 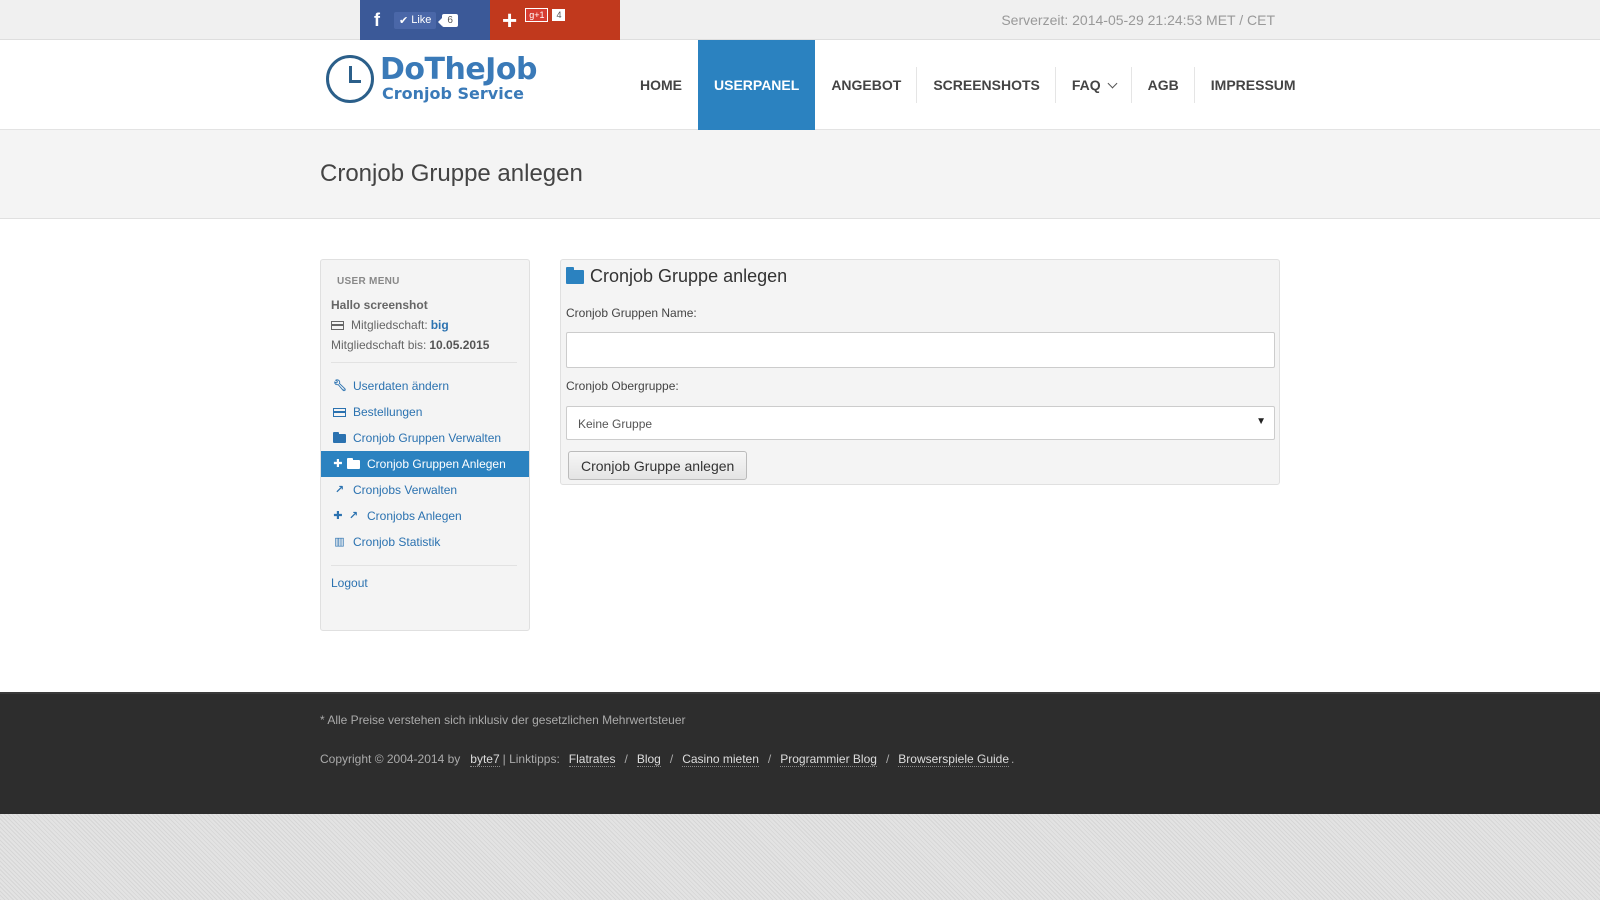 I want to click on social-buttons: f ✔ Like 6 + g+1 4, so click(x=490, y=20).